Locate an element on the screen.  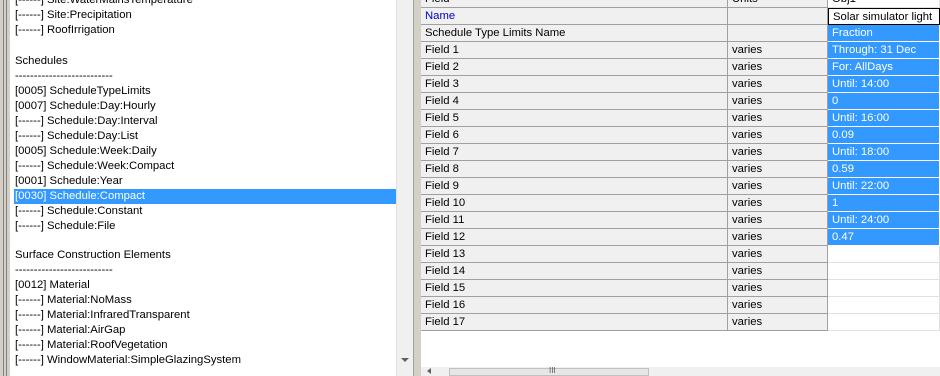
class-list-item: [0005] Schedule:Week:Daily is located at coordinates (86, 151).